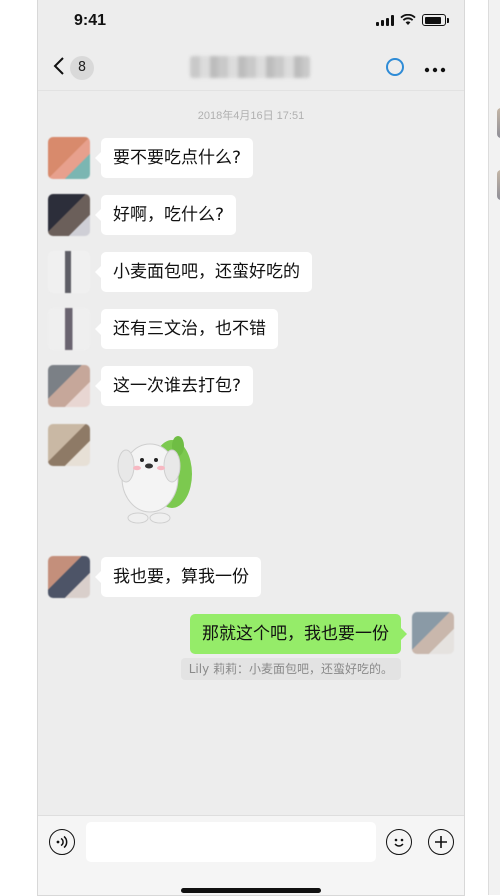  Describe the element at coordinates (494, 447) in the screenshot. I see `next-screen-edge` at that location.